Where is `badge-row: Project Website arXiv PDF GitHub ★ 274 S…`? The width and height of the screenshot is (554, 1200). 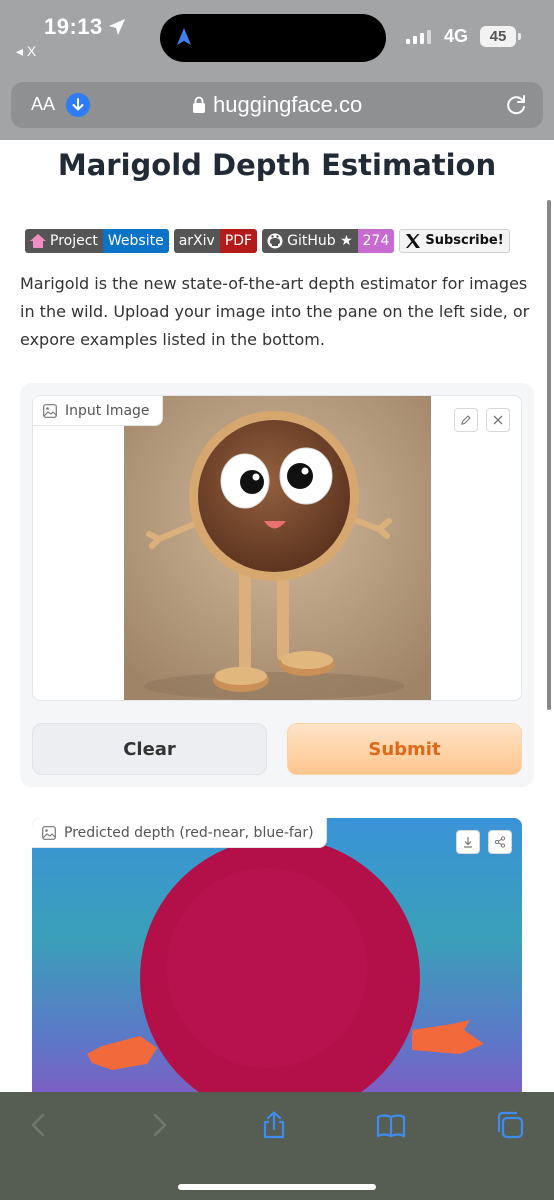 badge-row: Project Website arXiv PDF GitHub ★ 274 S… is located at coordinates (267, 241).